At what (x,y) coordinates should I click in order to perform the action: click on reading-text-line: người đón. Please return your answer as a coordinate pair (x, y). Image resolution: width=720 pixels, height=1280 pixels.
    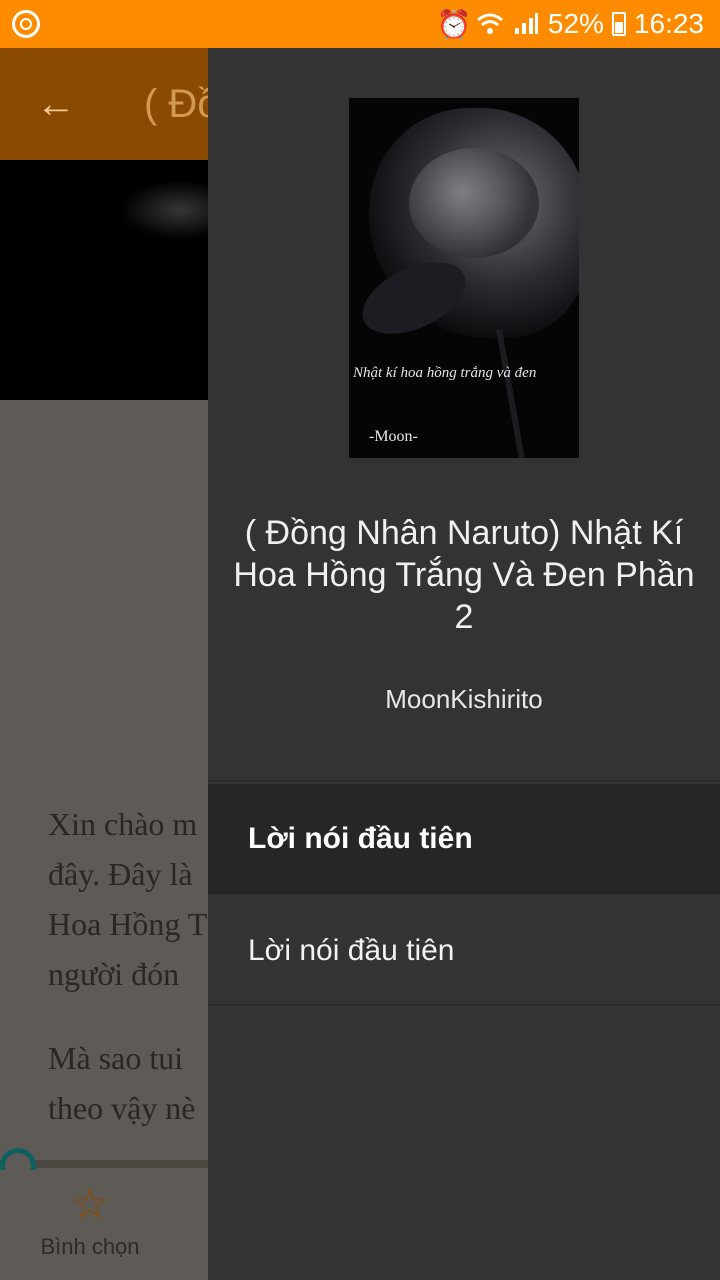
    Looking at the image, I should click on (114, 974).